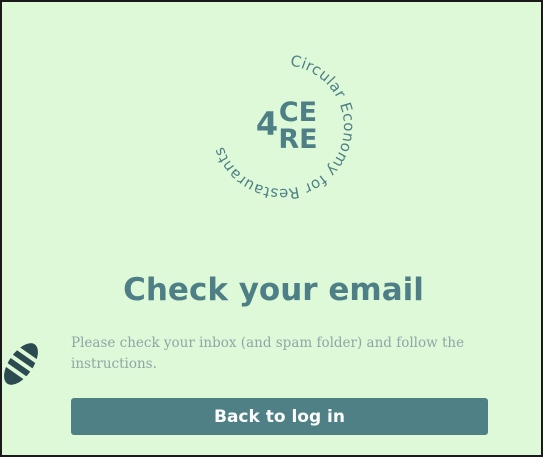 This screenshot has height=457, width=543. Describe the element at coordinates (21, 364) in the screenshot. I see `striped-leaf-icon` at that location.